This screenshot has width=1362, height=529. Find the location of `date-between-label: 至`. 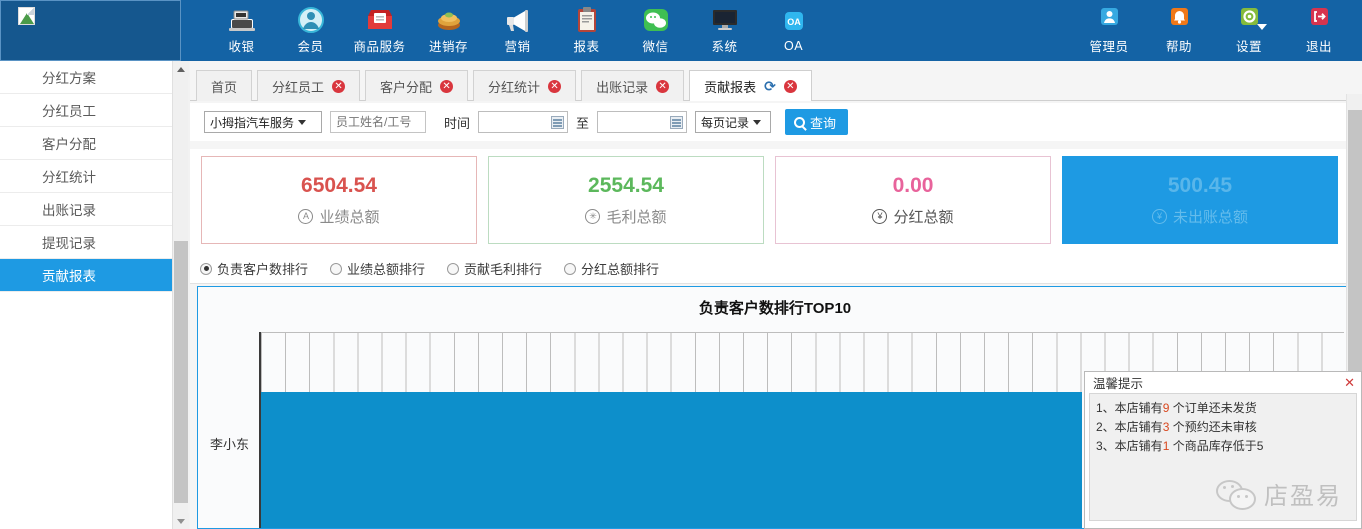

date-between-label: 至 is located at coordinates (583, 123).